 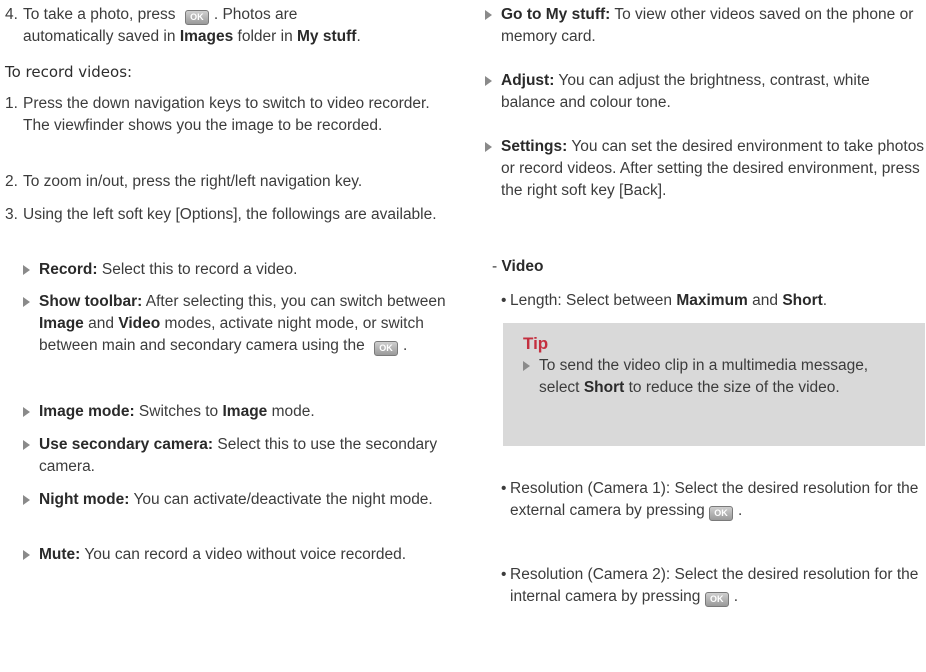 I want to click on video-subheading: - Video, so click(x=518, y=266).